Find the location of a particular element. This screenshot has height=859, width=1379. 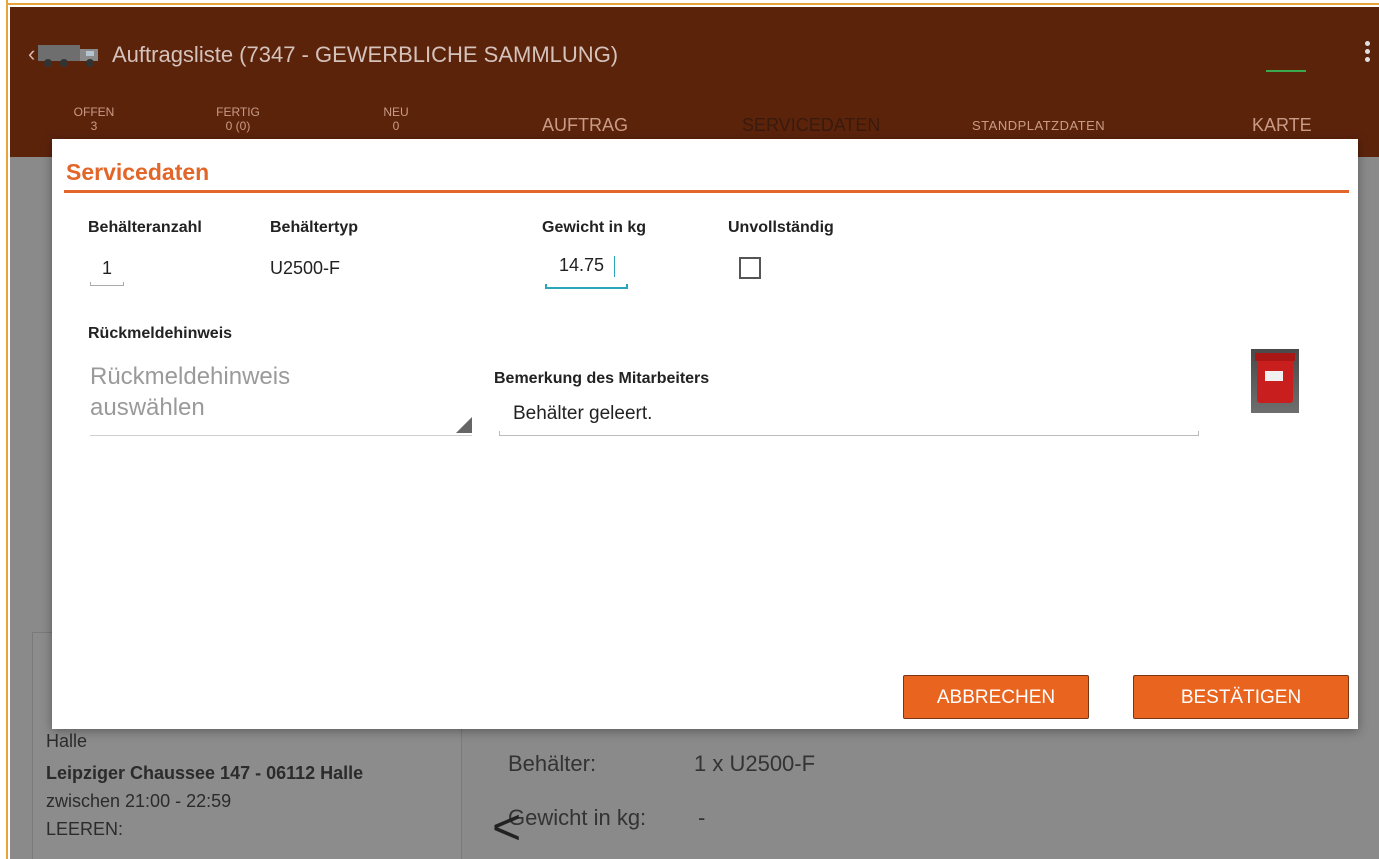

weight-input: 14.75 is located at coordinates (587, 270).